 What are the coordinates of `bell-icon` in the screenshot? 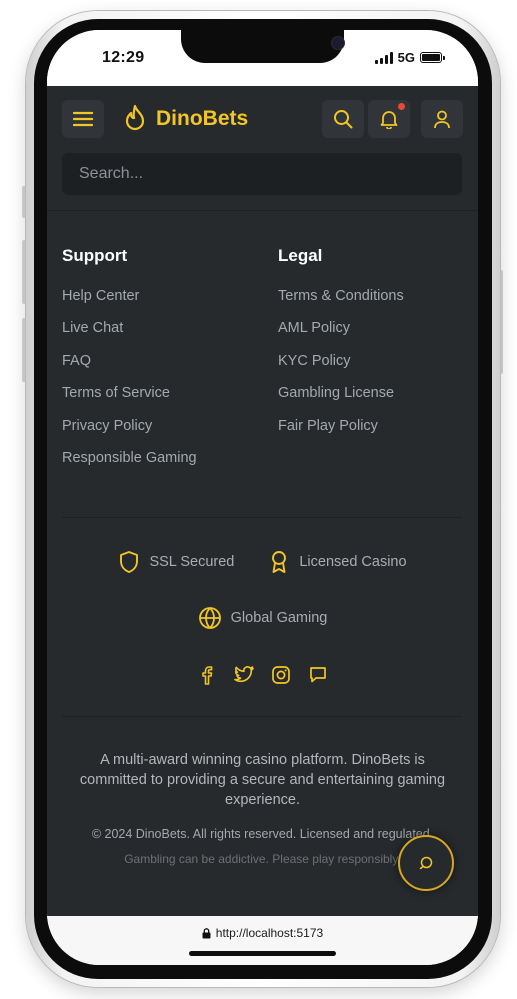 It's located at (389, 120).